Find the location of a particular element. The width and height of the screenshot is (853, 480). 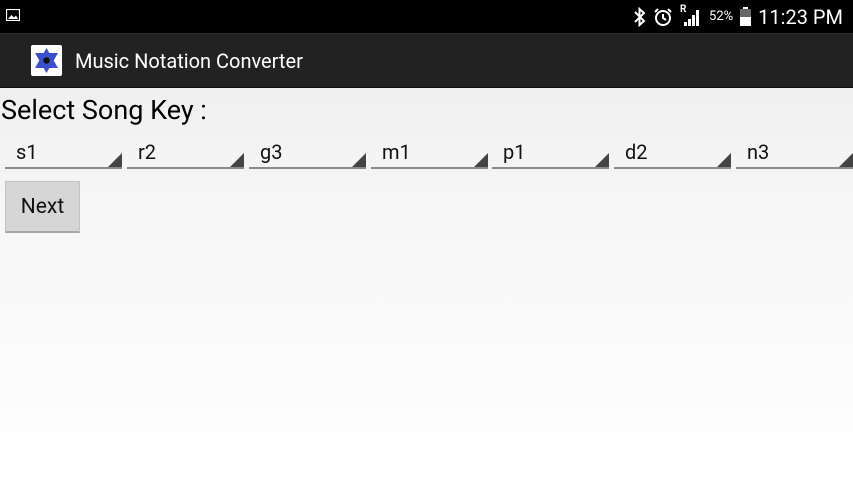

star-of-david-icon is located at coordinates (46, 60).